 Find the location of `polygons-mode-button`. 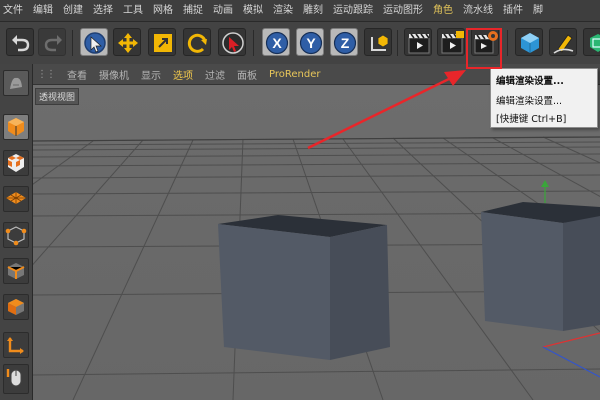

polygons-mode-button is located at coordinates (16, 307).